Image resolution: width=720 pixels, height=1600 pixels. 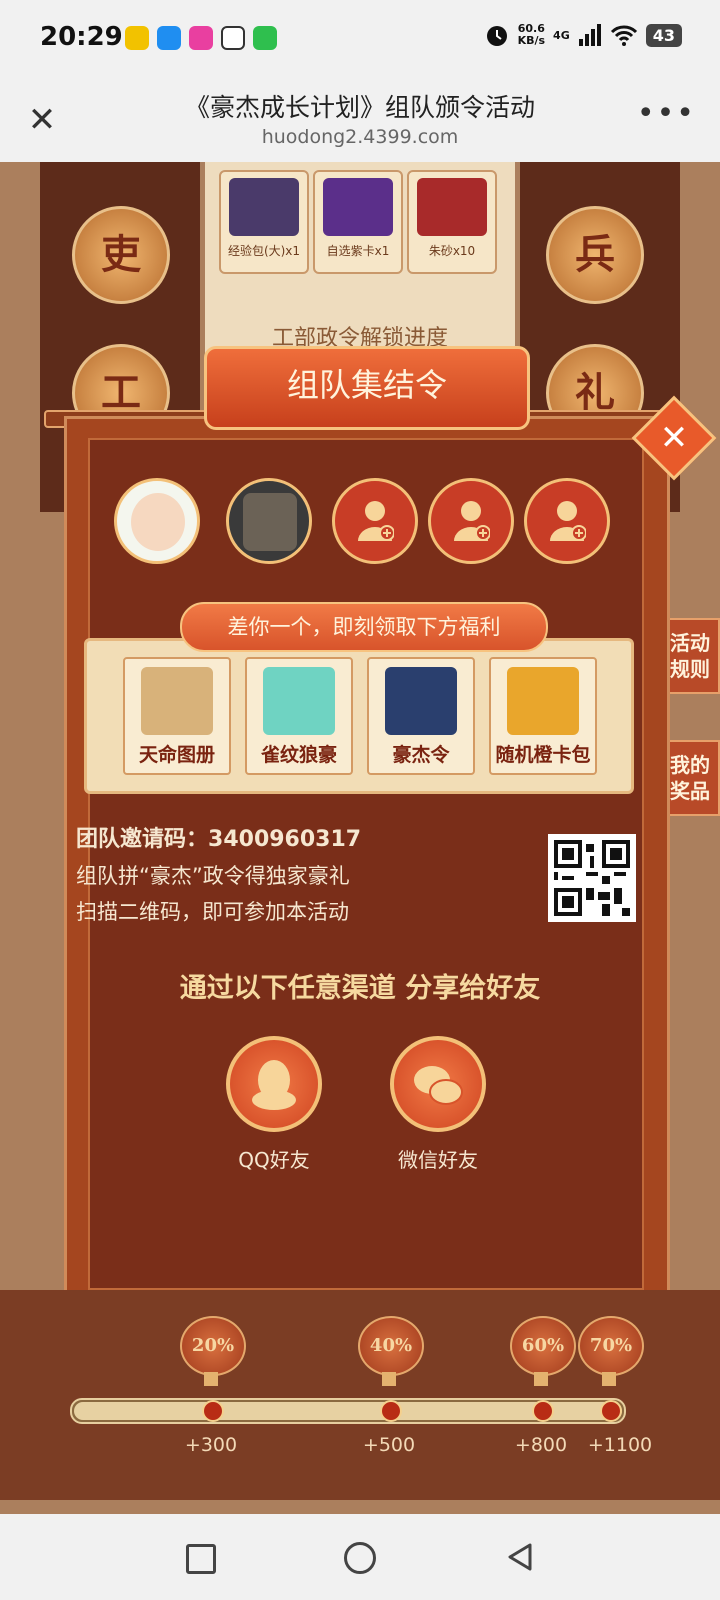 What do you see at coordinates (674, 438) in the screenshot?
I see `close-icon: ✕` at bounding box center [674, 438].